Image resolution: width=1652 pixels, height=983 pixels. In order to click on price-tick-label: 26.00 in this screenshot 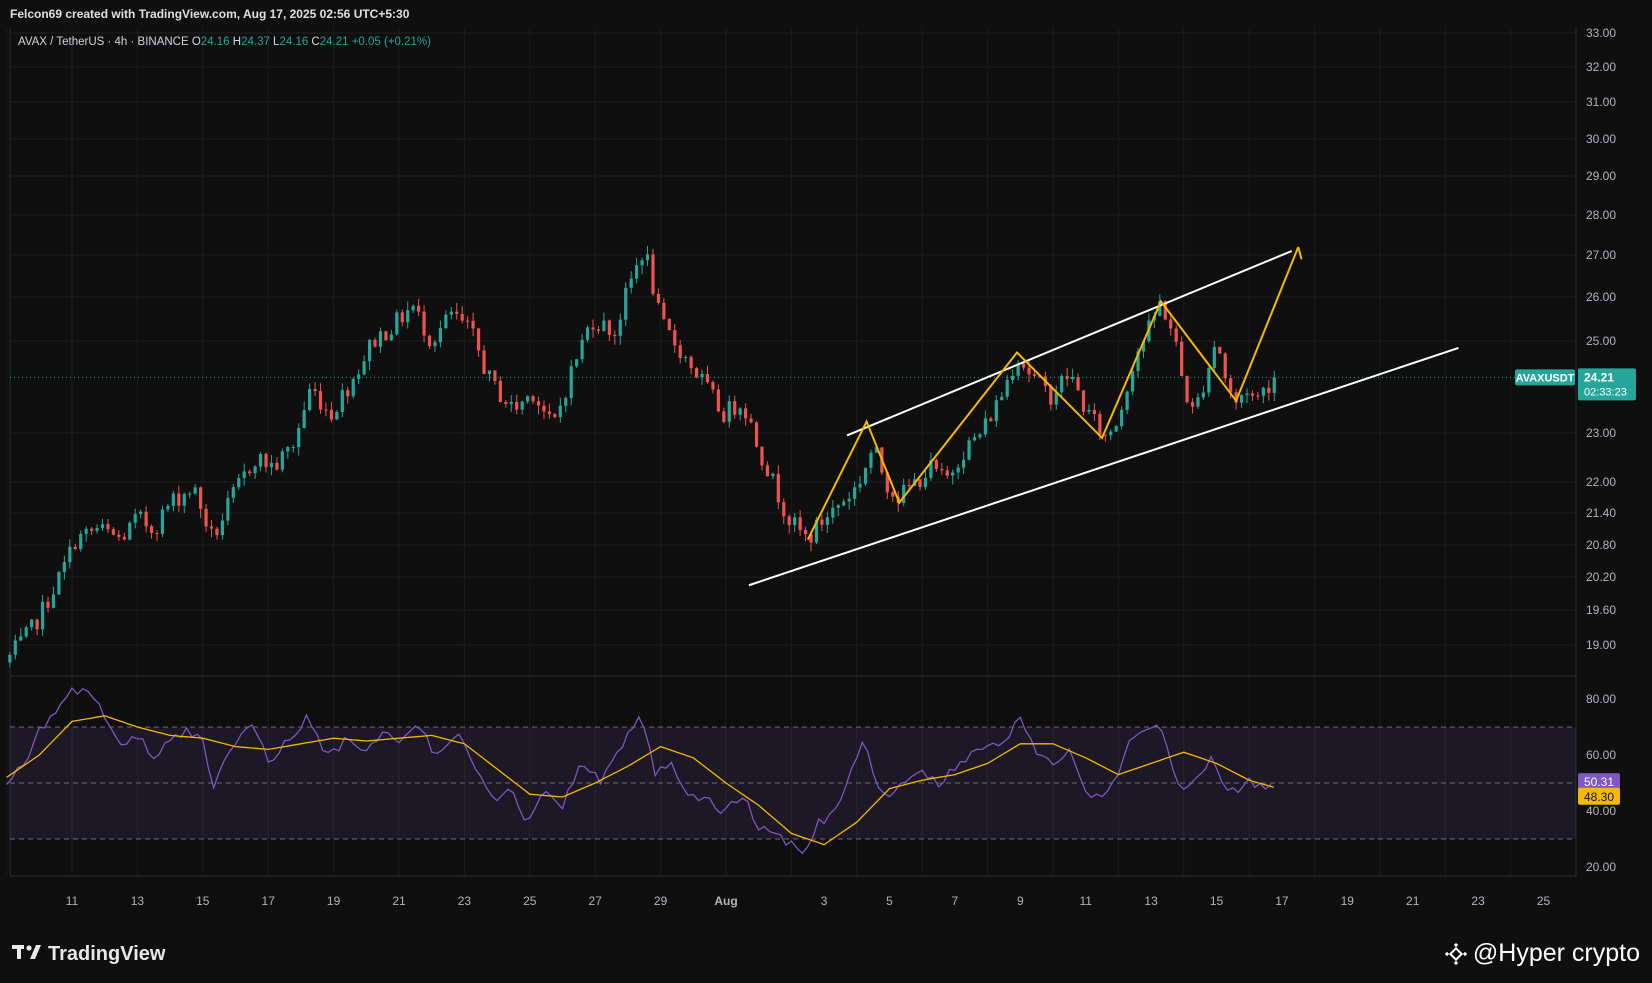, I will do `click(1601, 297)`.